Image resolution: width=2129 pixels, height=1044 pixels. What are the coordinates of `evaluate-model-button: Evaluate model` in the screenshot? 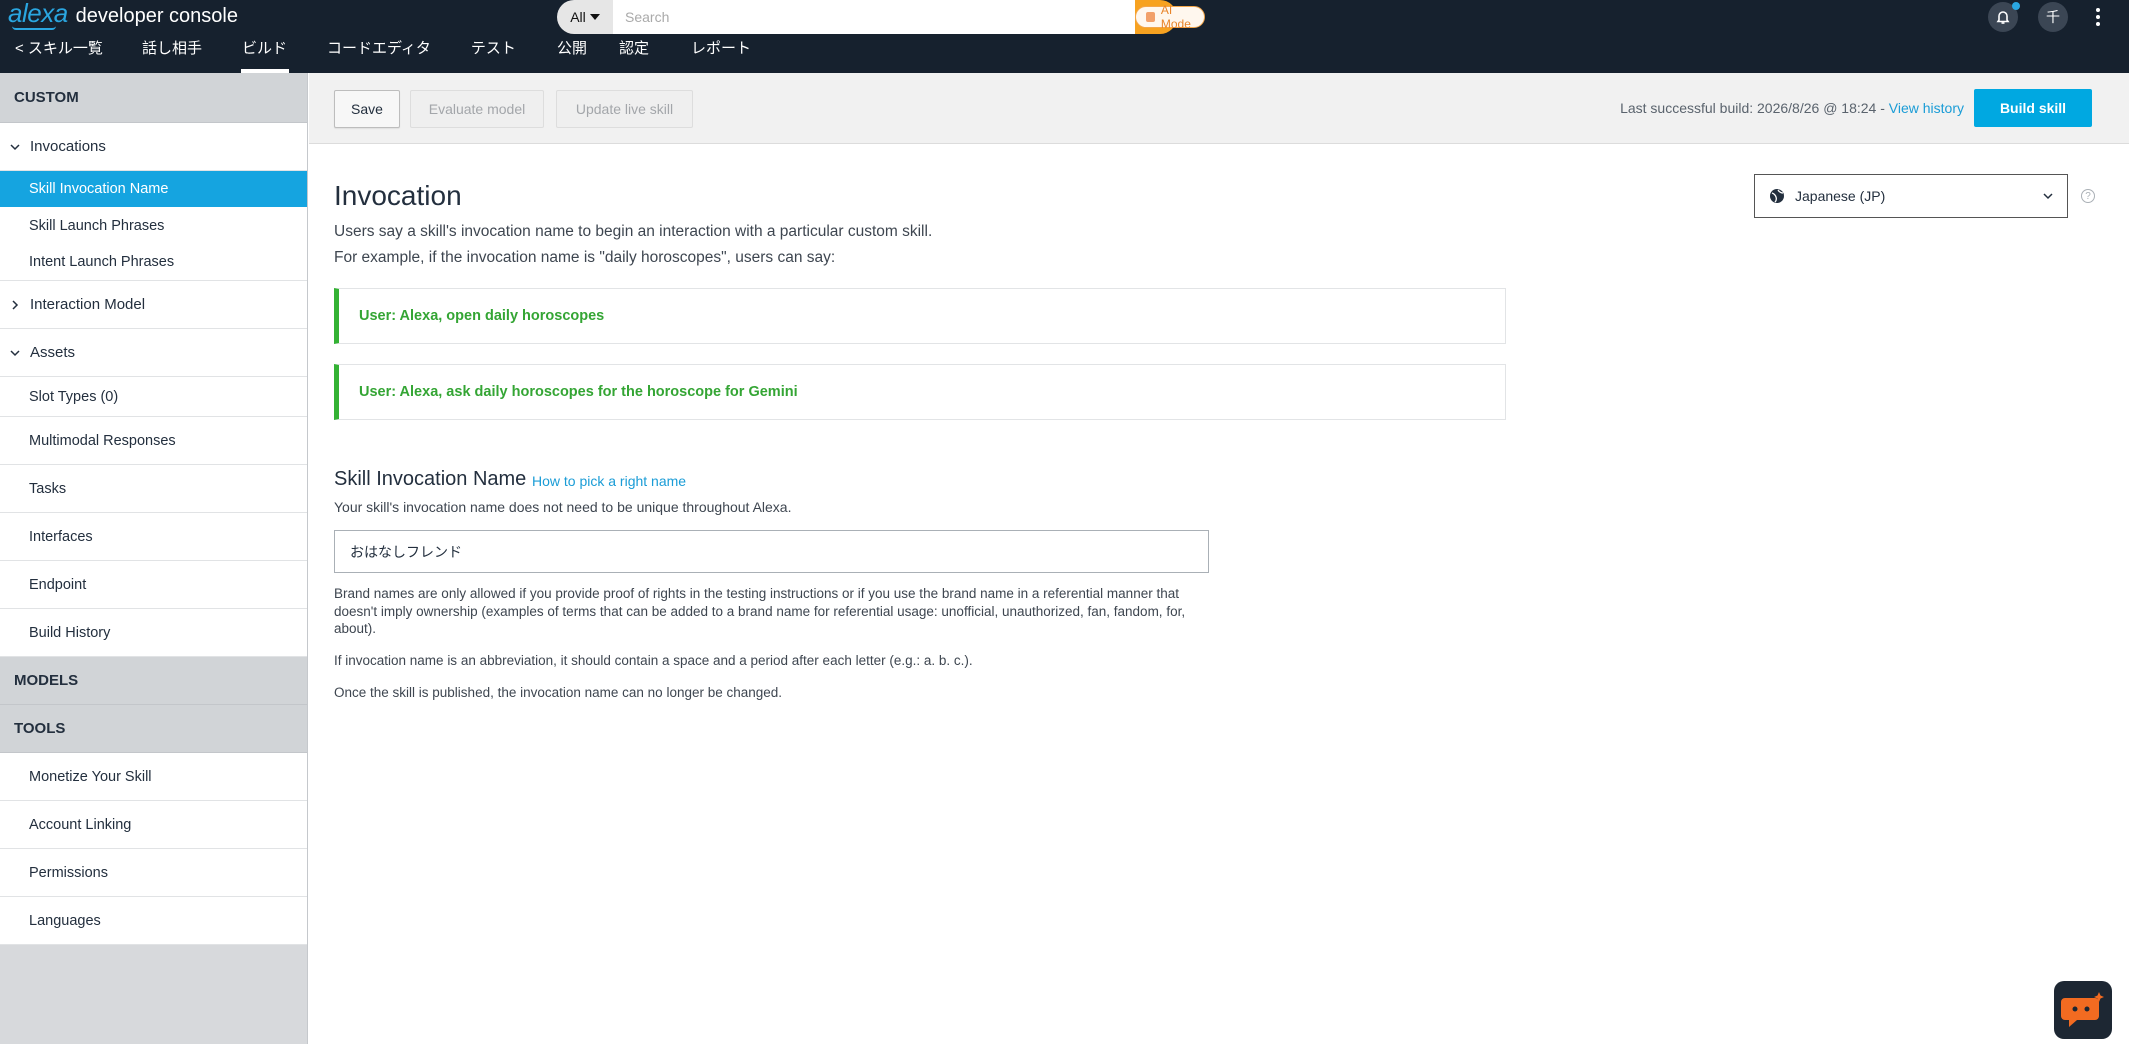 It's located at (477, 109).